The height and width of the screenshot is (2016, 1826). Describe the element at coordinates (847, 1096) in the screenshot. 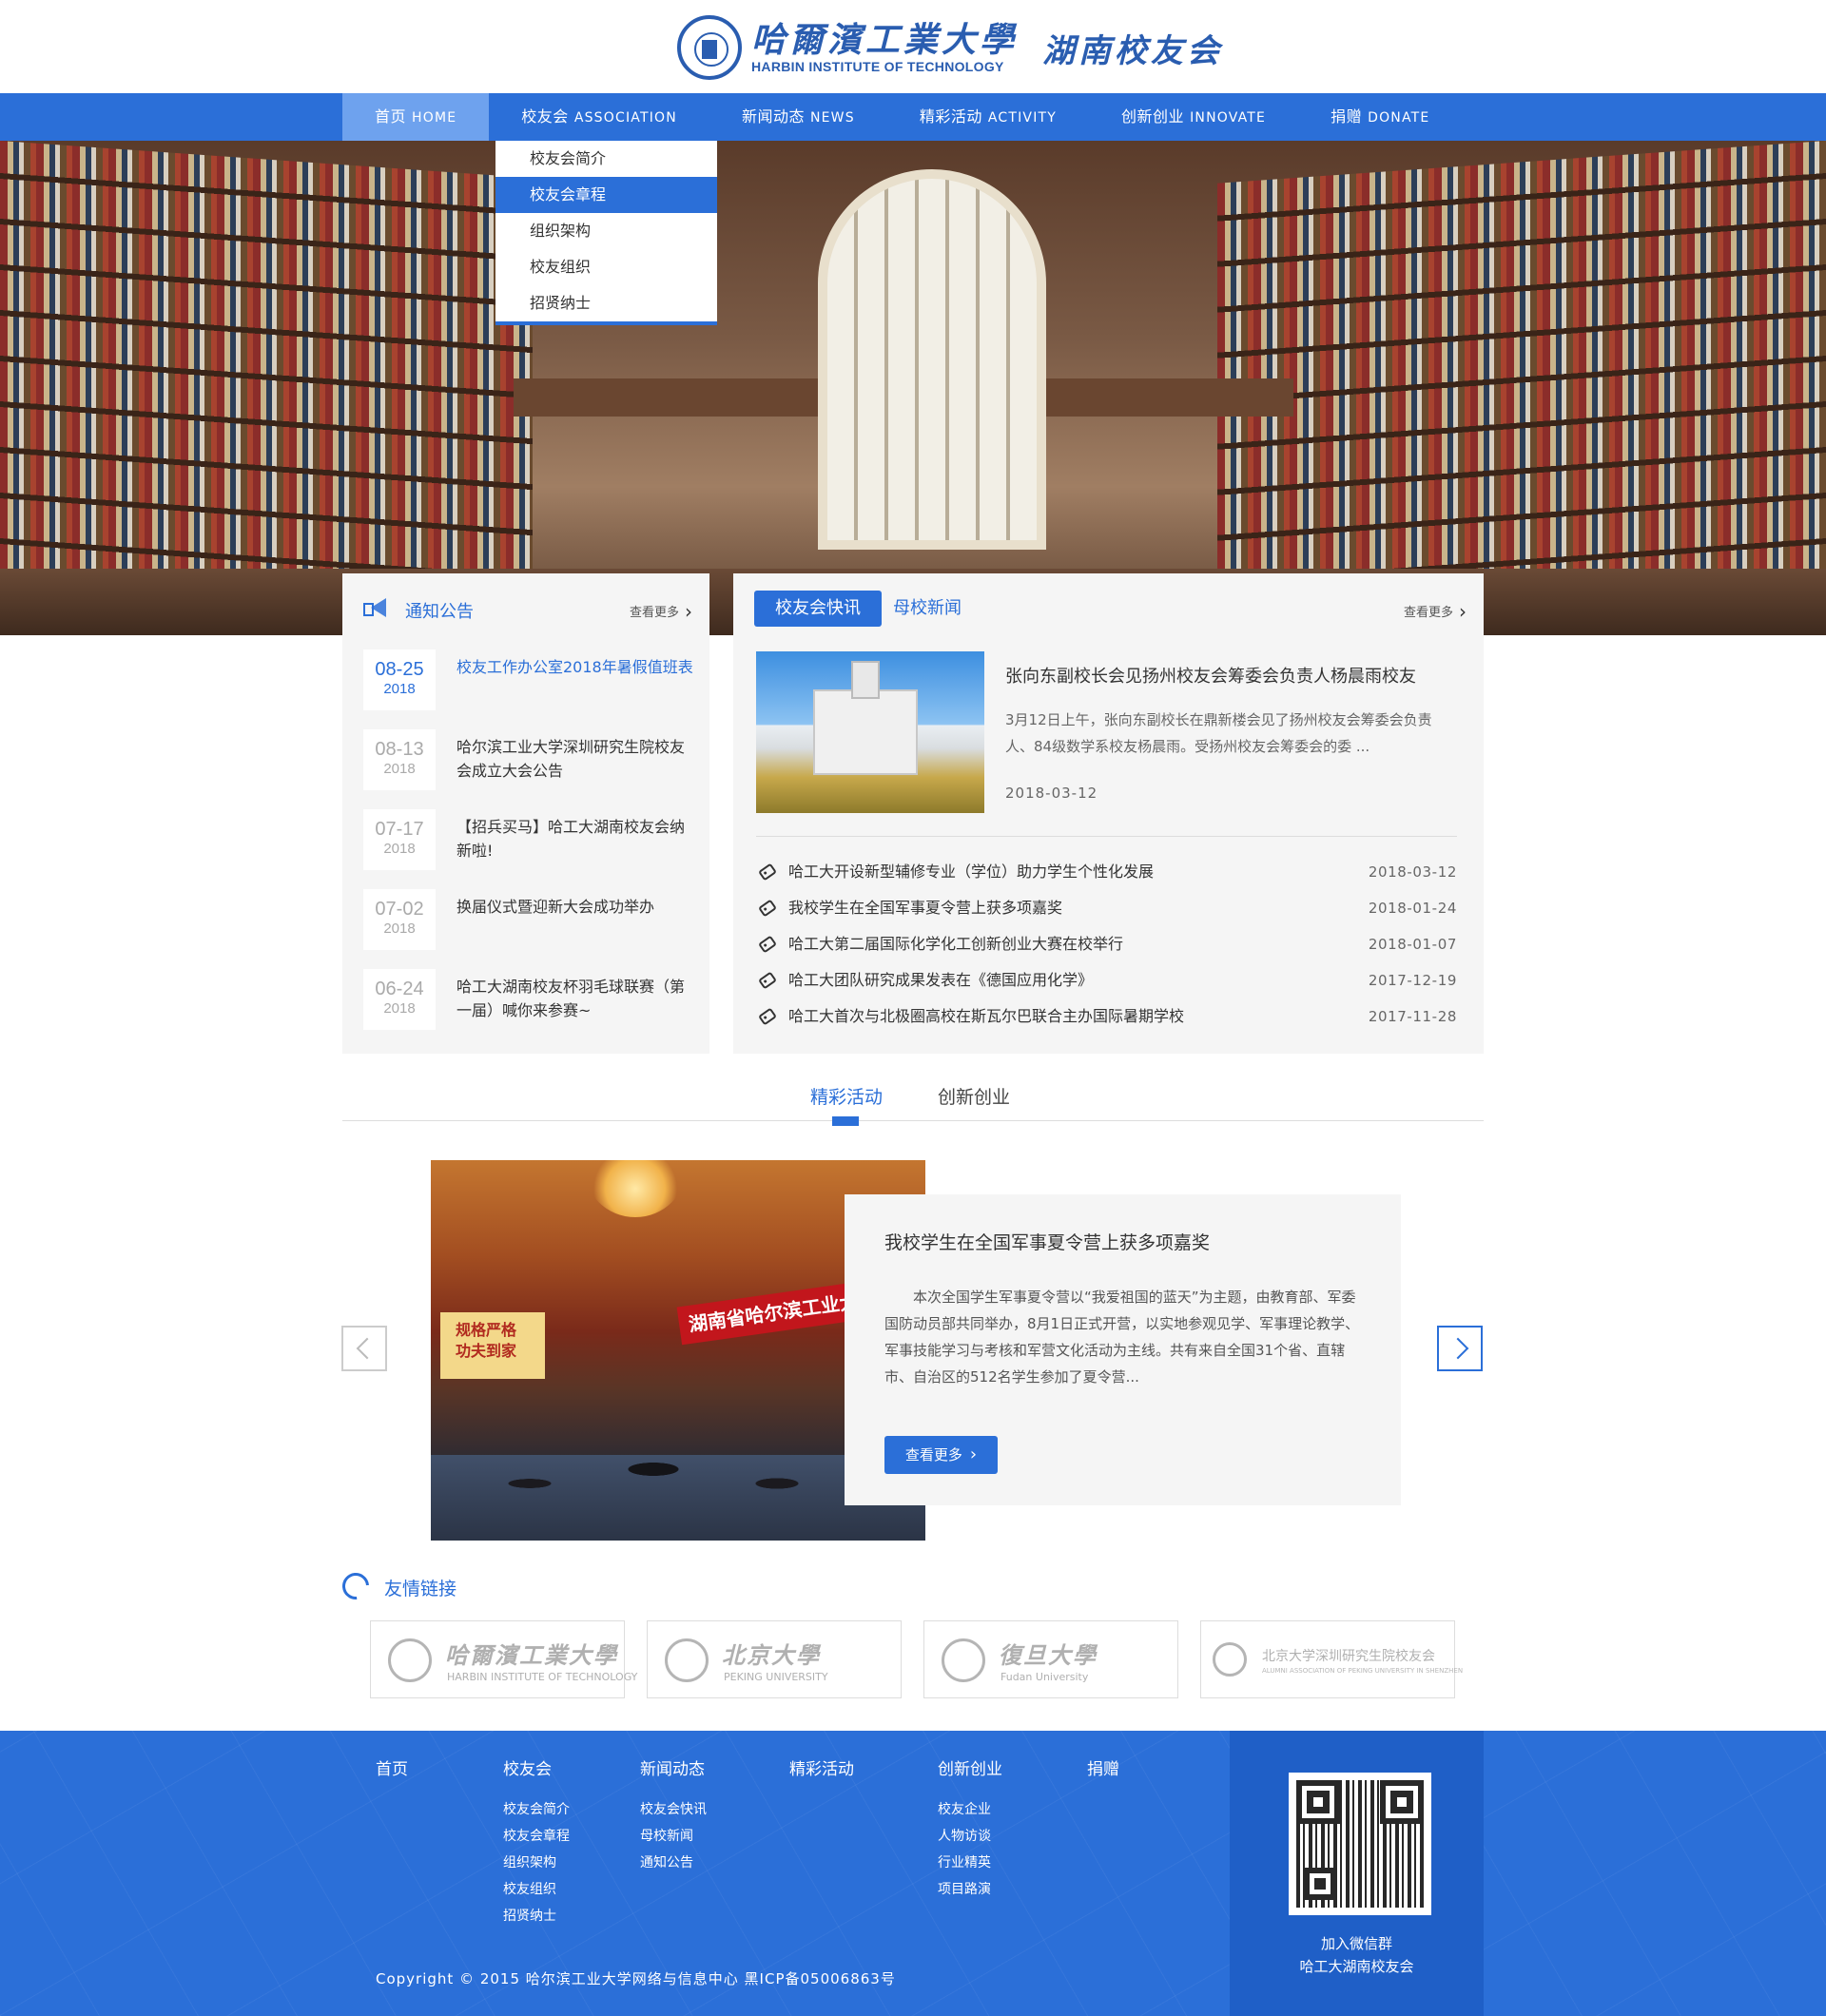

I see `tab-activity: 精彩活动` at that location.